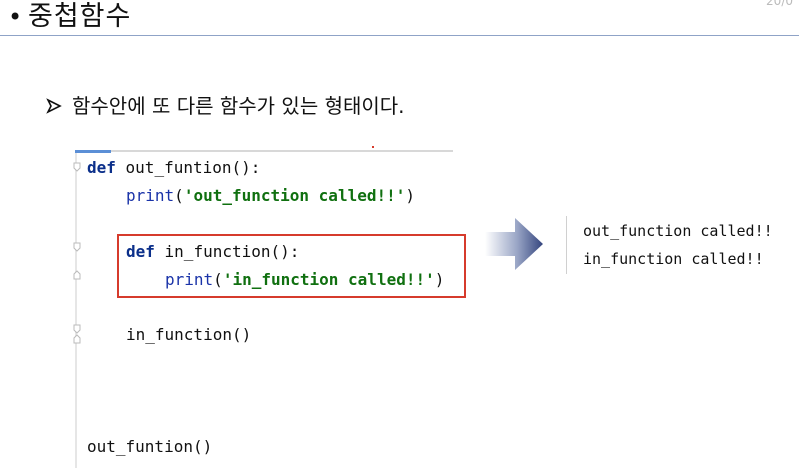 This screenshot has height=468, width=799. What do you see at coordinates (514, 244) in the screenshot?
I see `right-arrow-icon` at bounding box center [514, 244].